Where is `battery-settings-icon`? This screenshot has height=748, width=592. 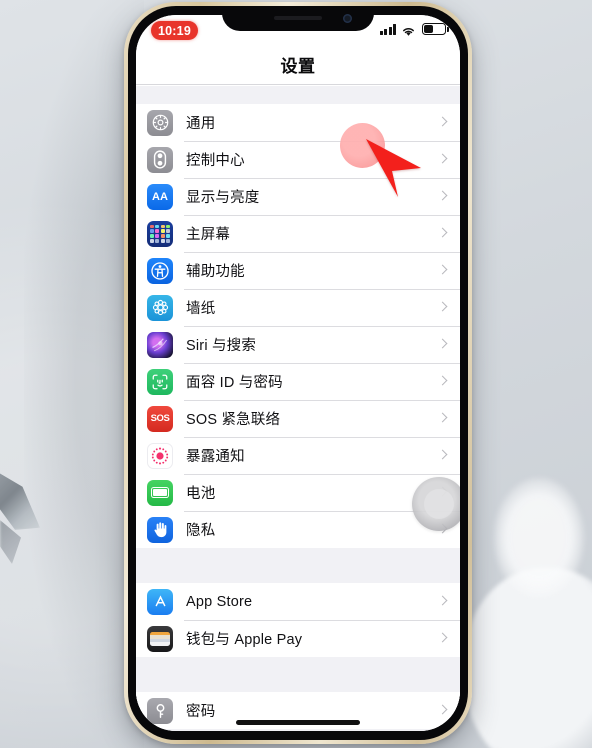 battery-settings-icon is located at coordinates (160, 492).